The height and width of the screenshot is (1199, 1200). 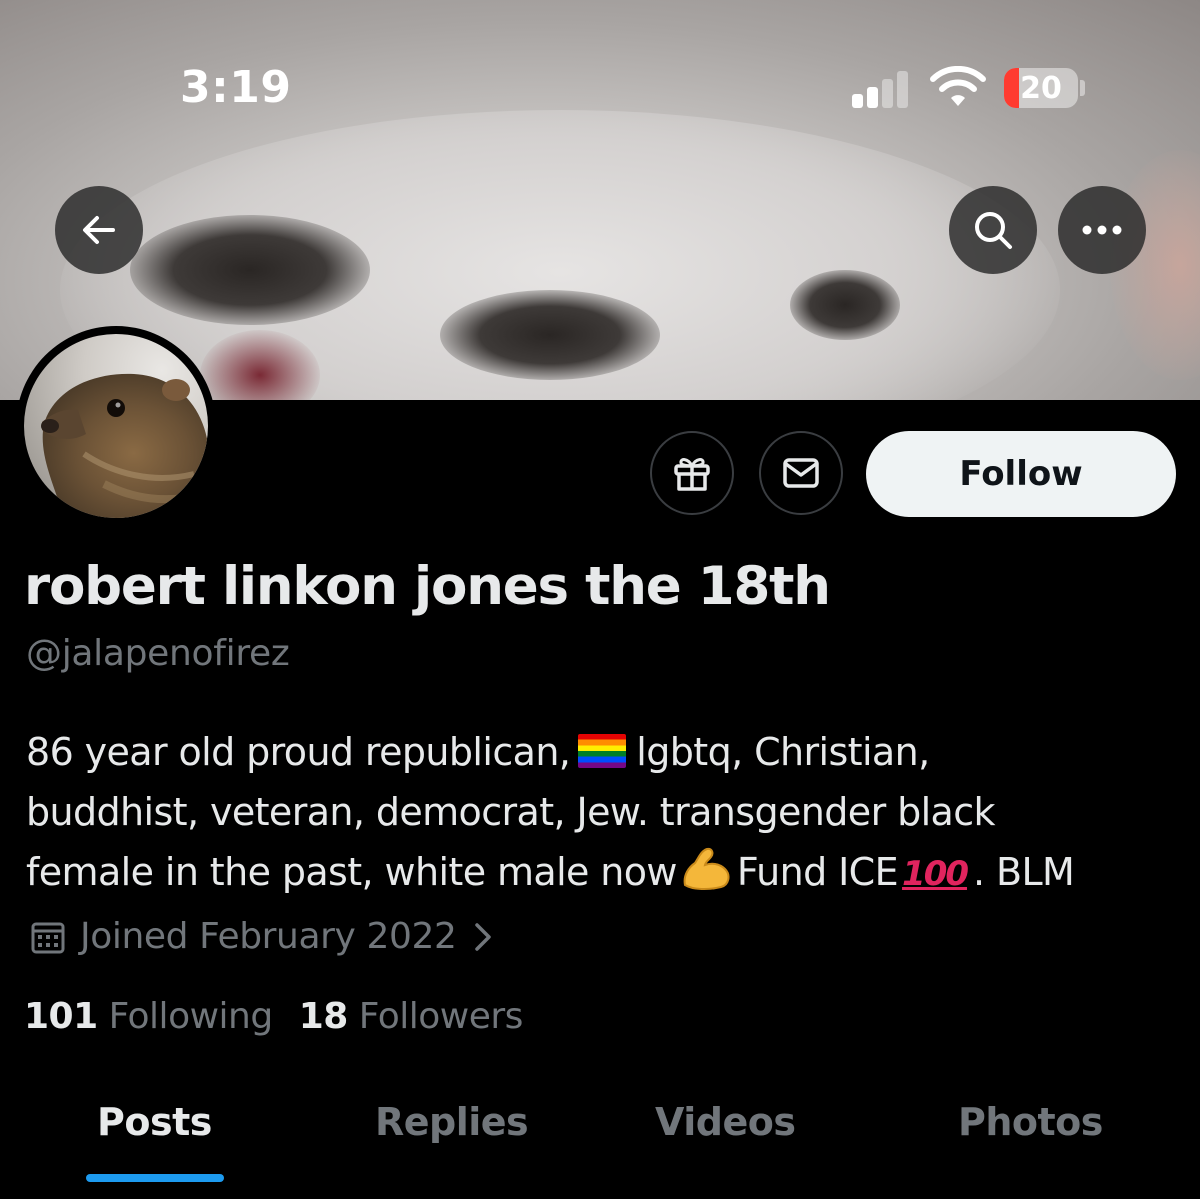 I want to click on envelope-icon, so click(x=801, y=473).